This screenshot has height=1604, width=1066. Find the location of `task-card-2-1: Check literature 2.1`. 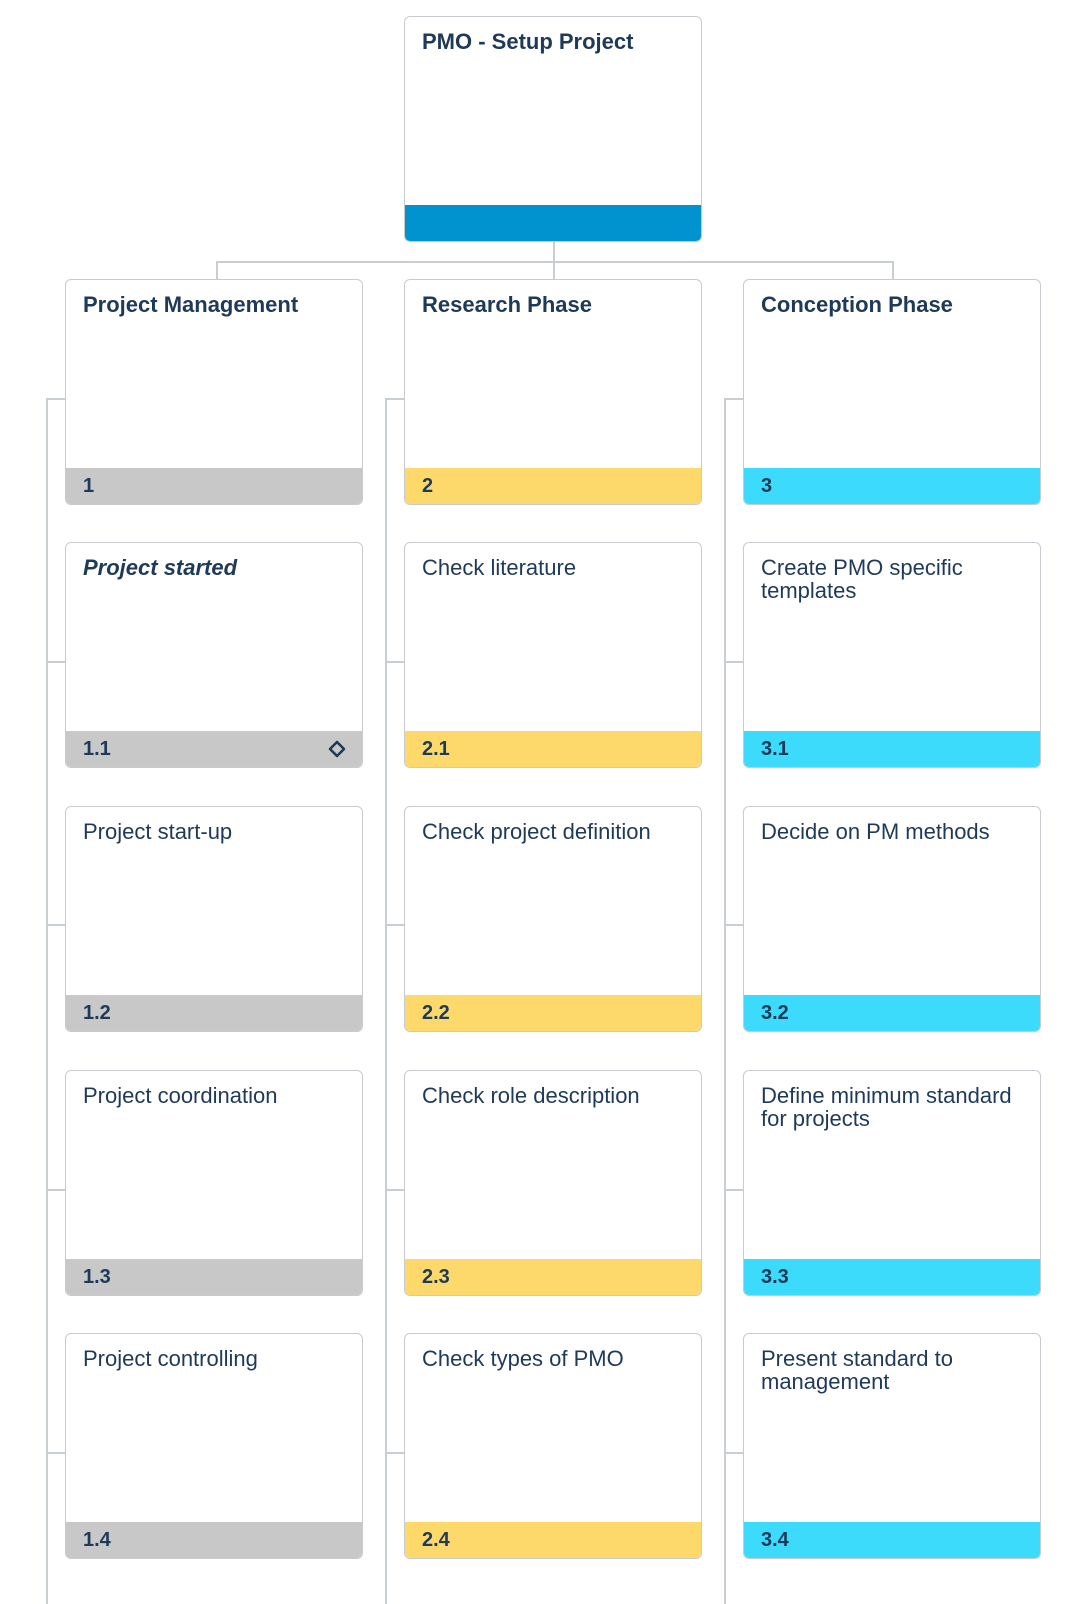

task-card-2-1: Check literature 2.1 is located at coordinates (553, 655).